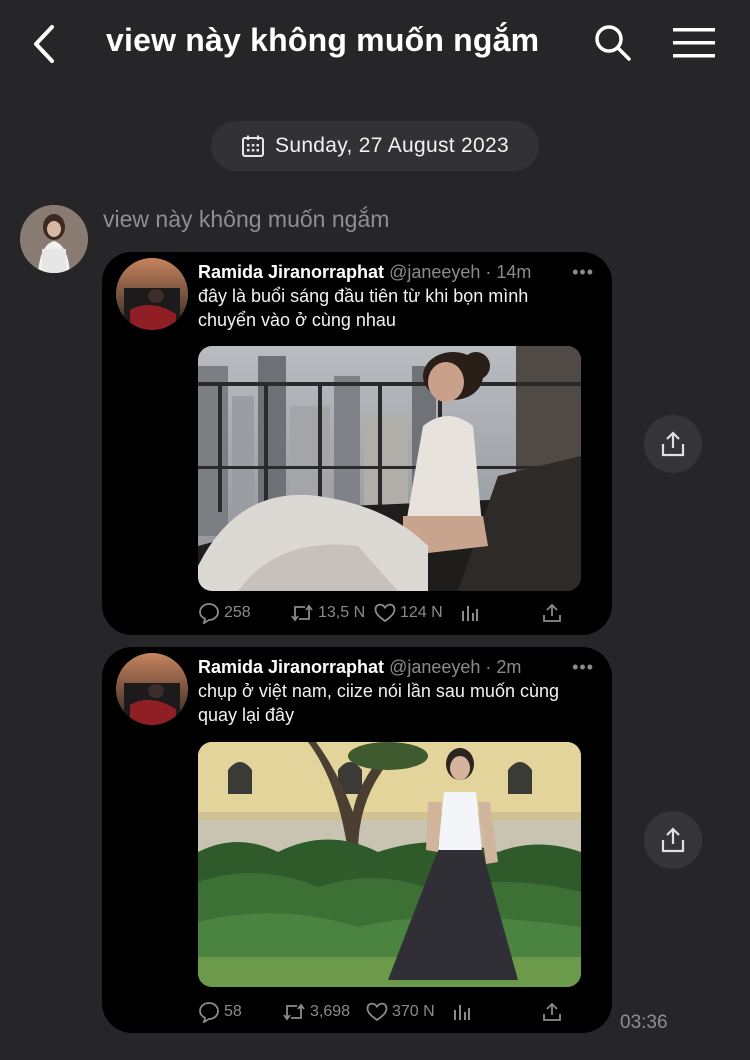  I want to click on calendar-icon, so click(253, 146).